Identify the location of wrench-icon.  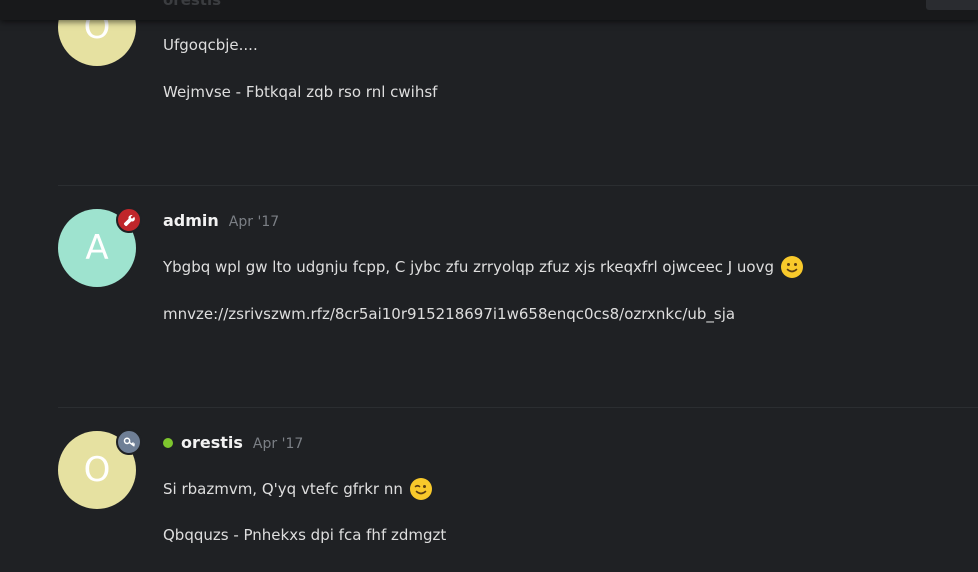
(129, 220).